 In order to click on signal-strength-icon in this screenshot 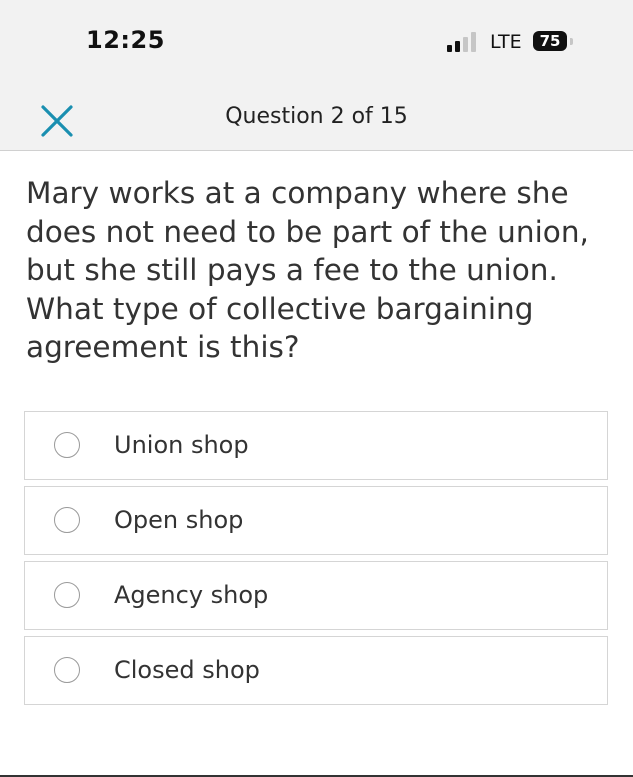, I will do `click(464, 41)`.